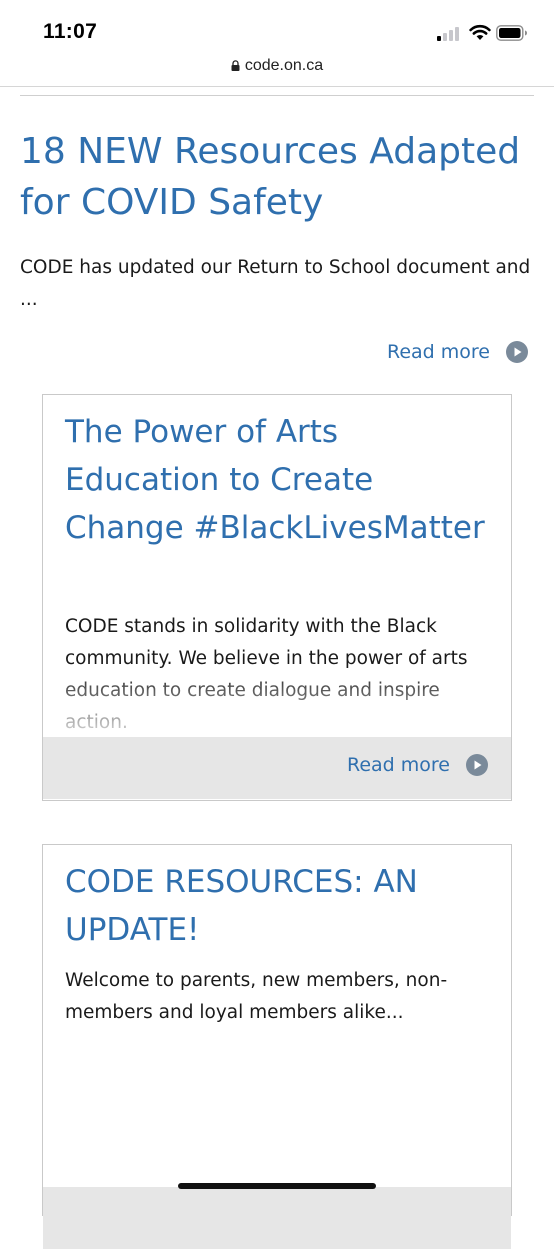  What do you see at coordinates (277, 768) in the screenshot?
I see `article-card-footer: Read more` at bounding box center [277, 768].